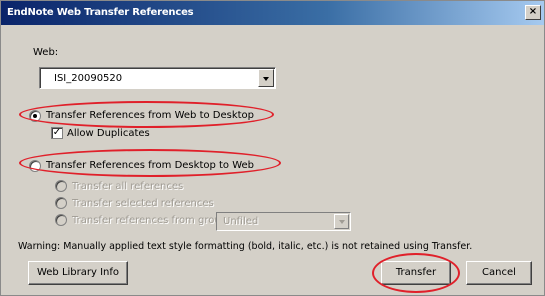  Describe the element at coordinates (150, 115) in the screenshot. I see `web-to-desktop-label: Transfer References from Web to Desktop` at that location.